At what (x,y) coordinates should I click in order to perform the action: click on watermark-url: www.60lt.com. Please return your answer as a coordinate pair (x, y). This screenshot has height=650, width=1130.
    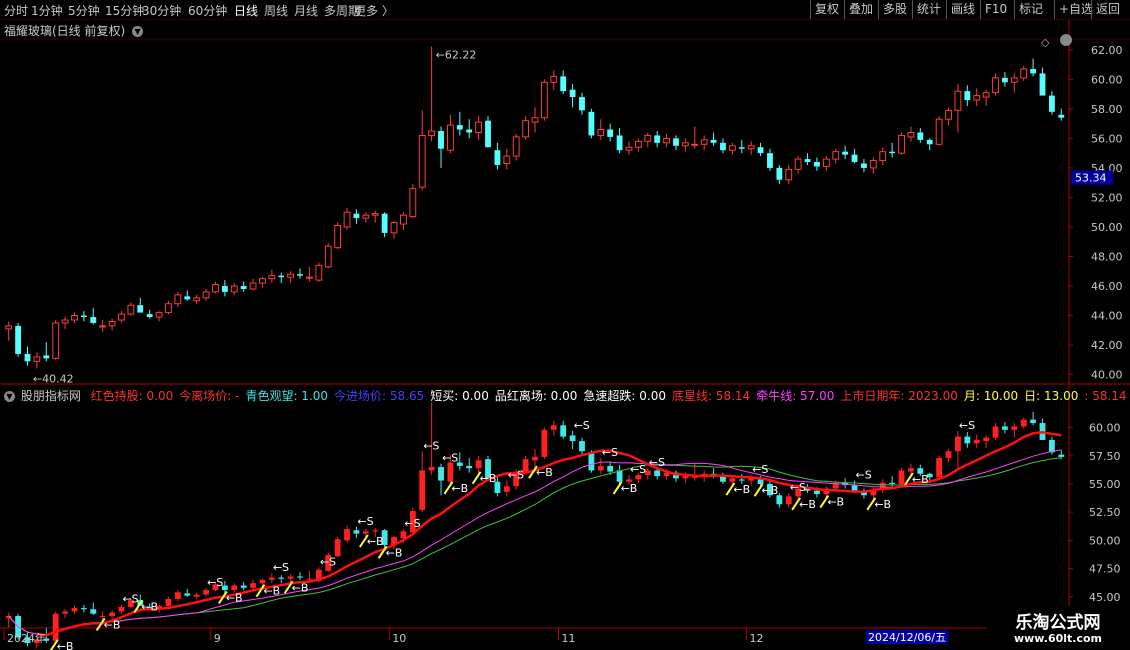
    Looking at the image, I should click on (1058, 638).